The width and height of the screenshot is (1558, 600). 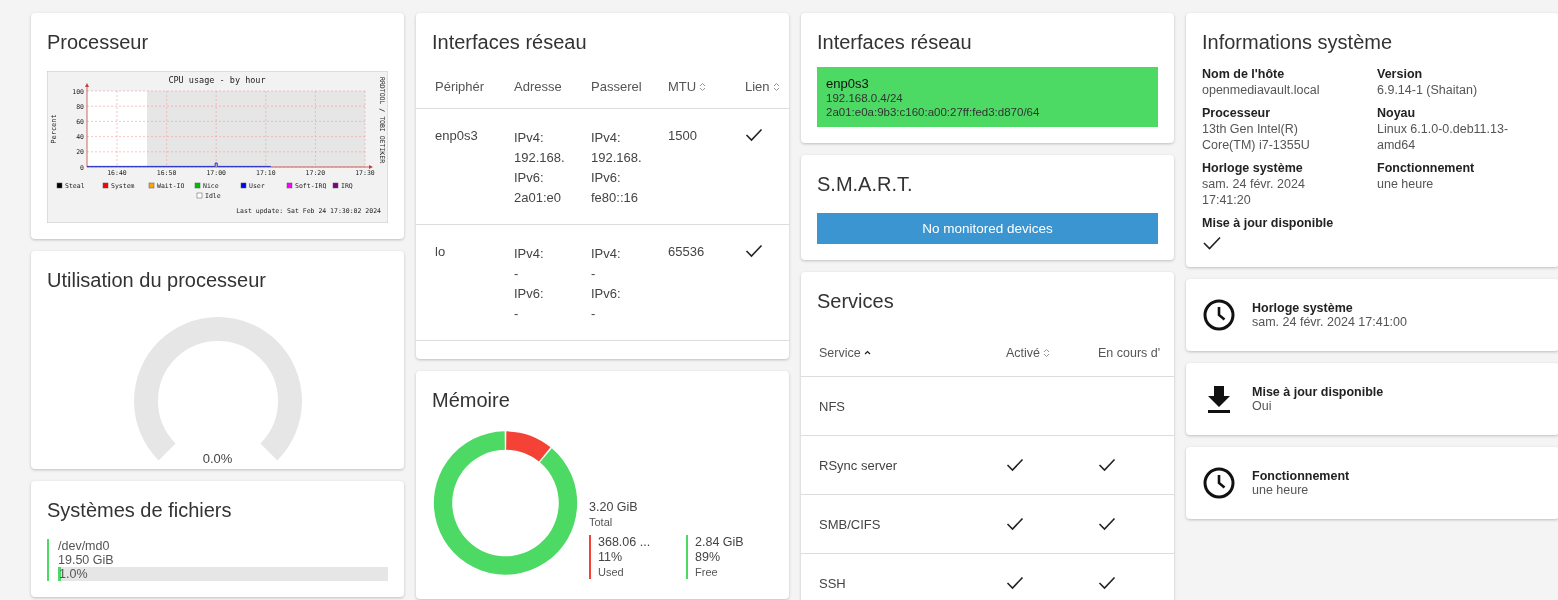 I want to click on tile-label: Mise à jour disponible, so click(x=1318, y=392).